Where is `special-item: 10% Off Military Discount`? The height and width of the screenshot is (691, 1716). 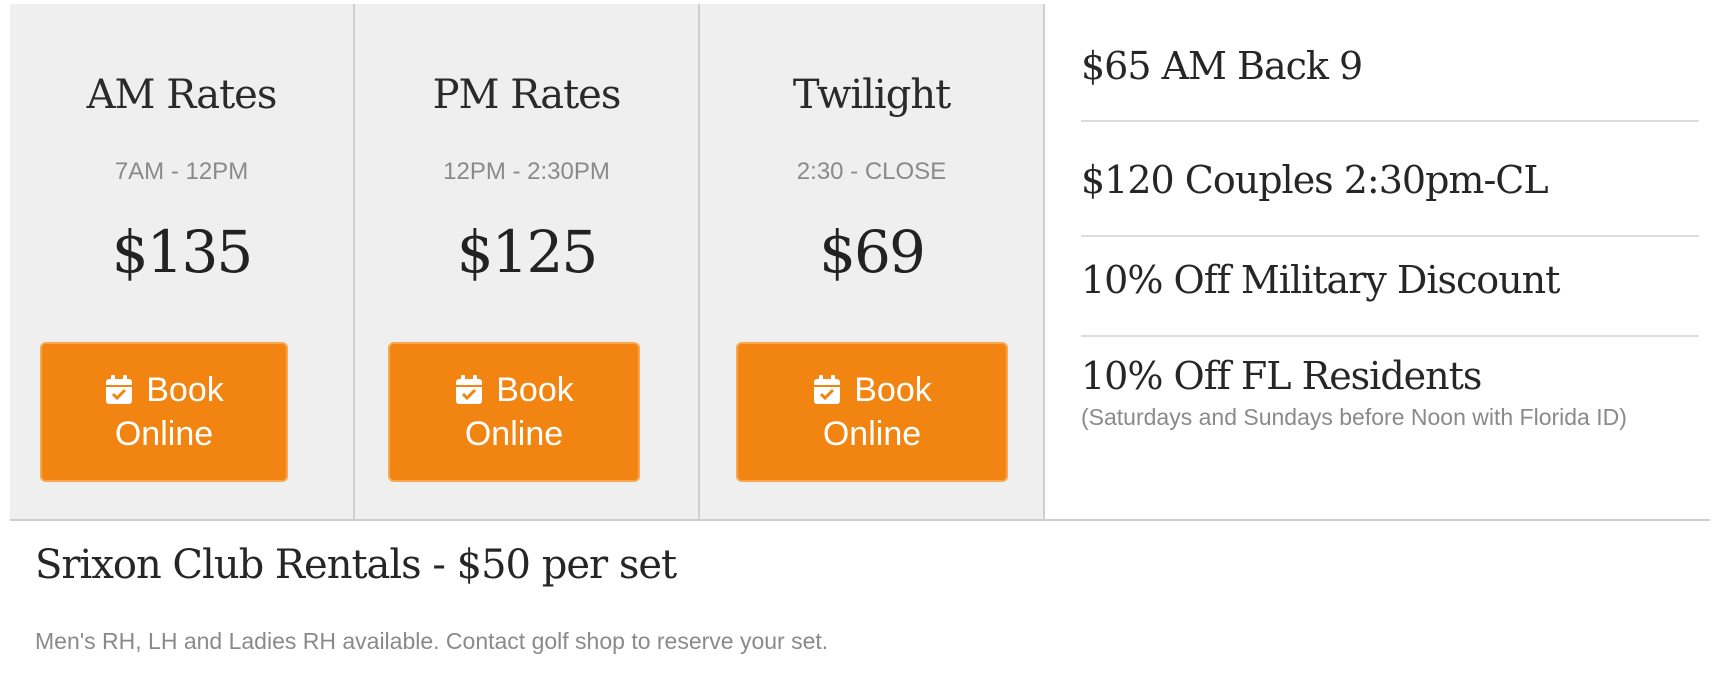 special-item: 10% Off Military Discount is located at coordinates (1390, 297).